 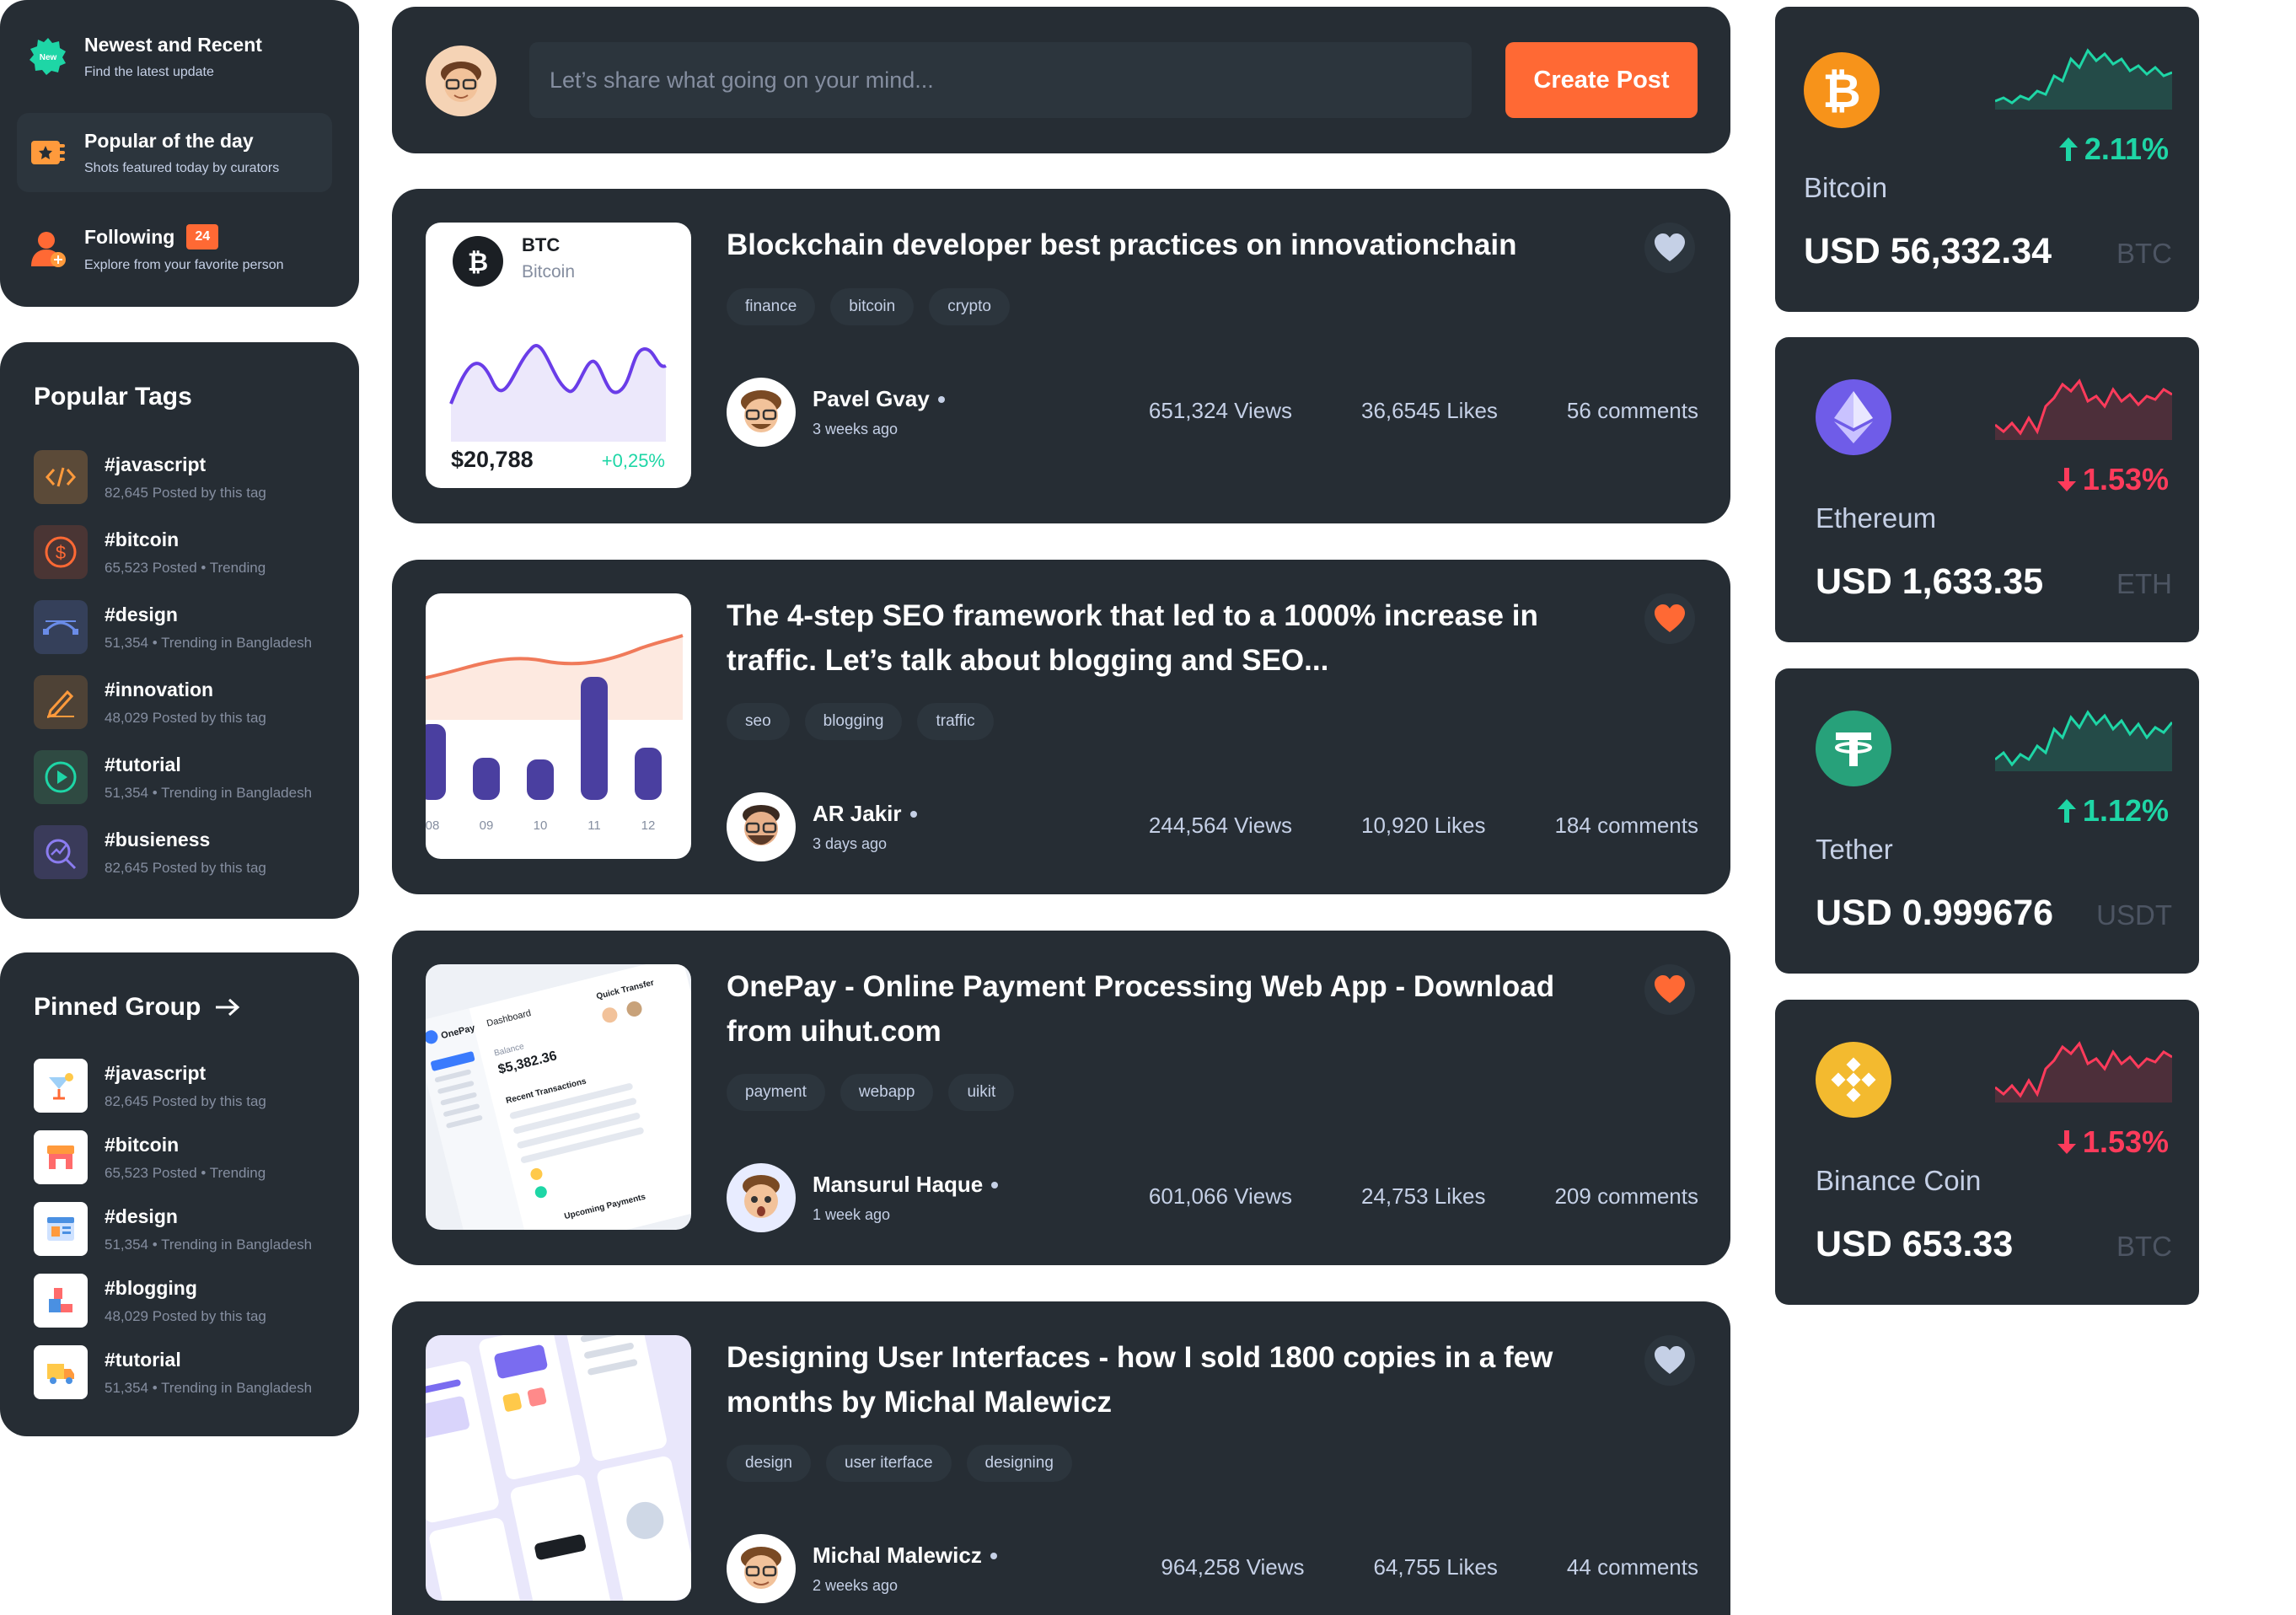 I want to click on author-name: AR Jakir, so click(x=857, y=814).